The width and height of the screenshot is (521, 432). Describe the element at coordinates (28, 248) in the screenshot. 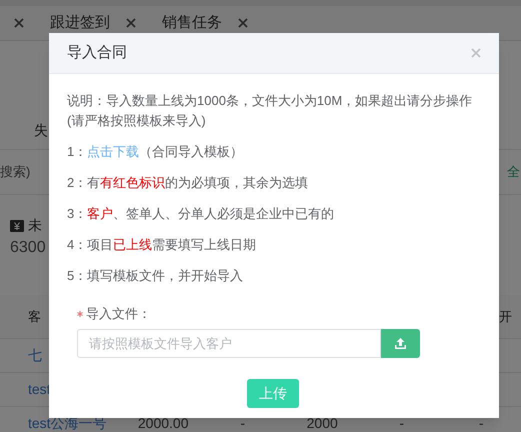

I see `summary-value: 6300` at that location.